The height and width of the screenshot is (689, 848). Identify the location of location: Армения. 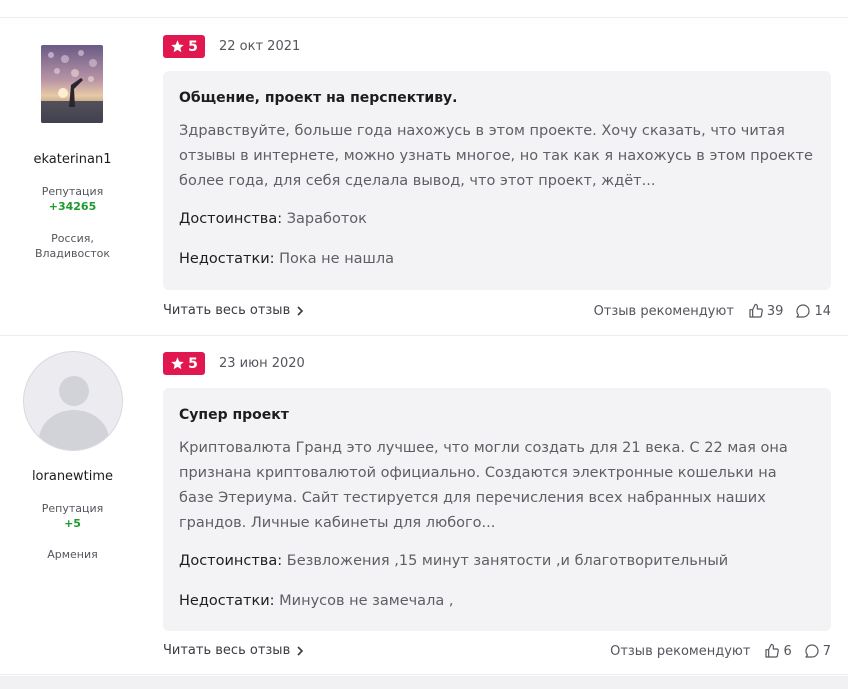
(72, 554).